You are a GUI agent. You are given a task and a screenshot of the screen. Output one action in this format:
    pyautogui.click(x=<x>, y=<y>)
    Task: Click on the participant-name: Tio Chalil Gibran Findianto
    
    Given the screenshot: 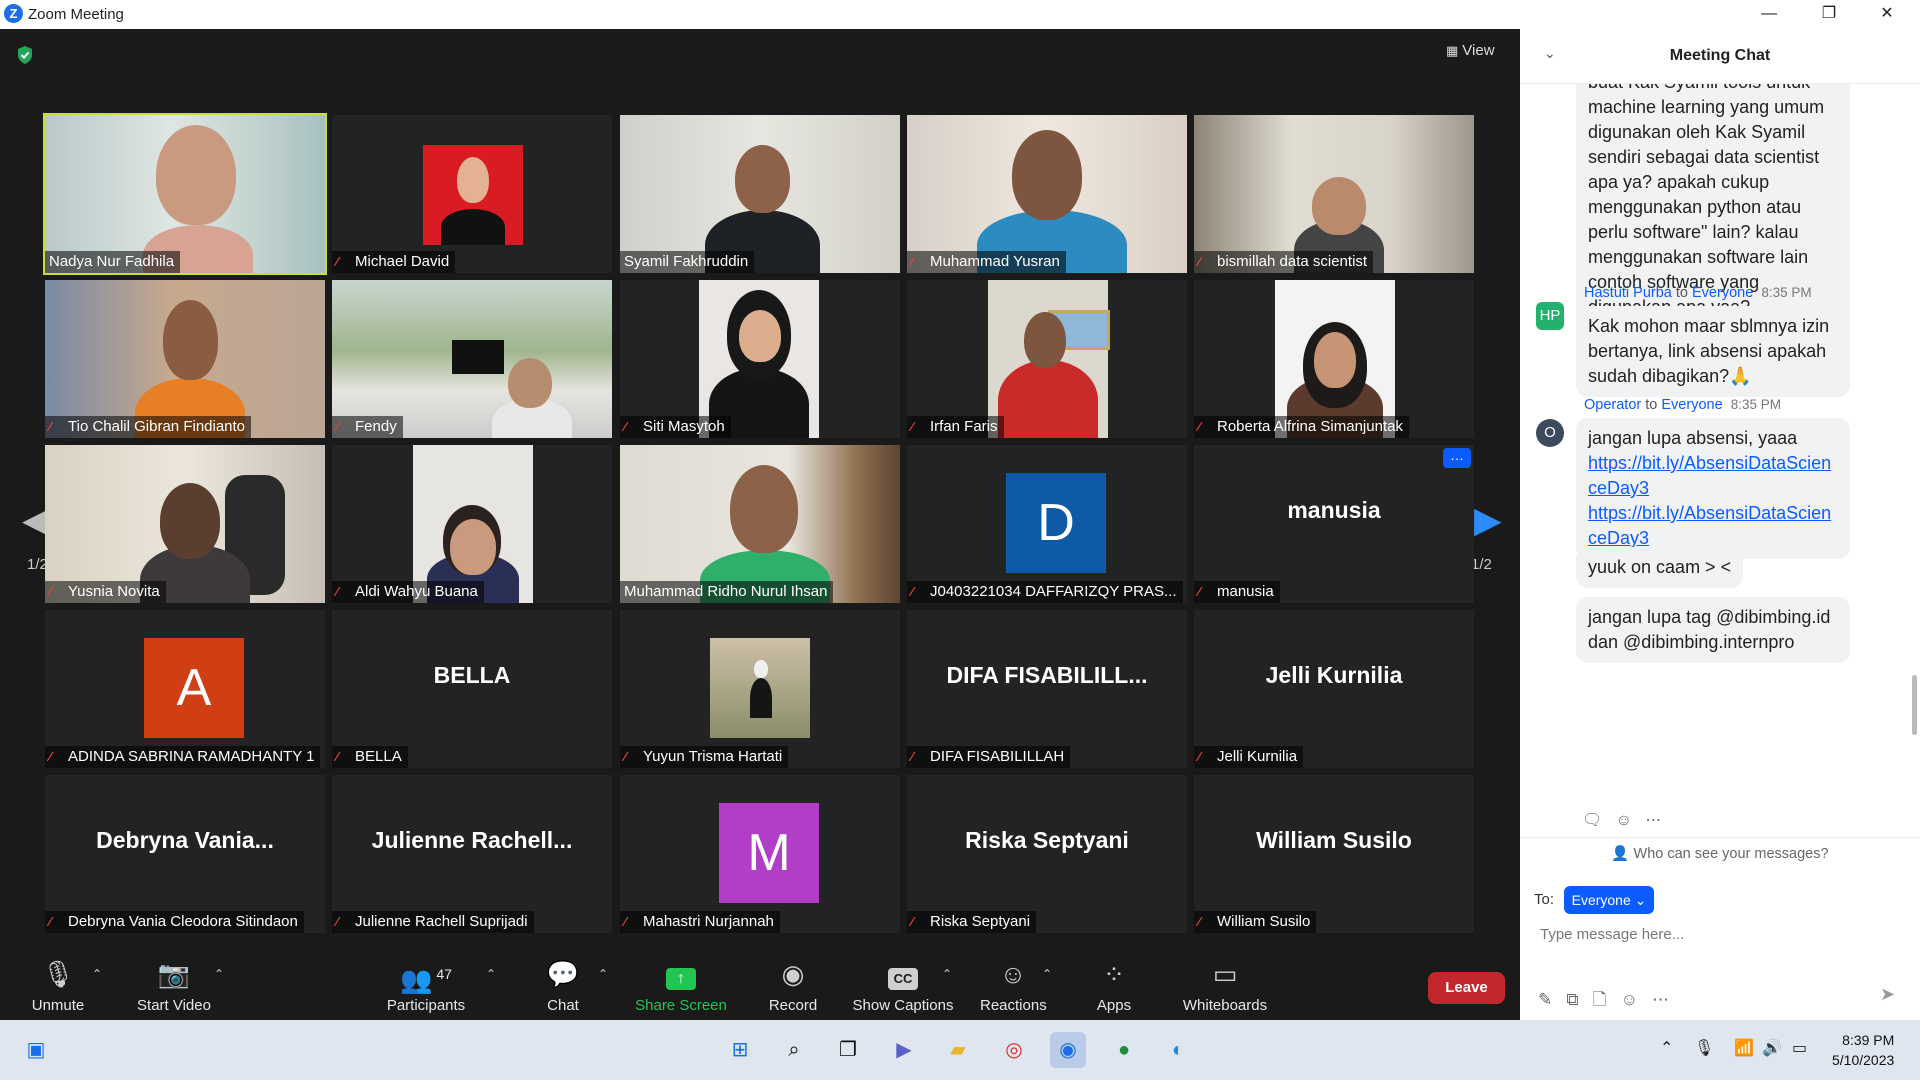 What is the action you would take?
    pyautogui.click(x=157, y=426)
    